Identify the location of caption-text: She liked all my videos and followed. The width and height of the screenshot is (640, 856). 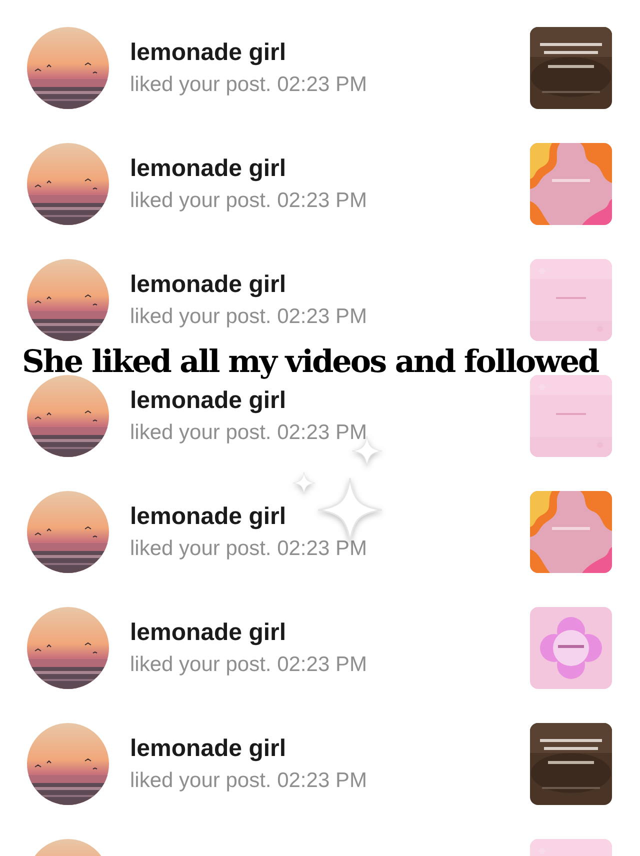
(310, 362).